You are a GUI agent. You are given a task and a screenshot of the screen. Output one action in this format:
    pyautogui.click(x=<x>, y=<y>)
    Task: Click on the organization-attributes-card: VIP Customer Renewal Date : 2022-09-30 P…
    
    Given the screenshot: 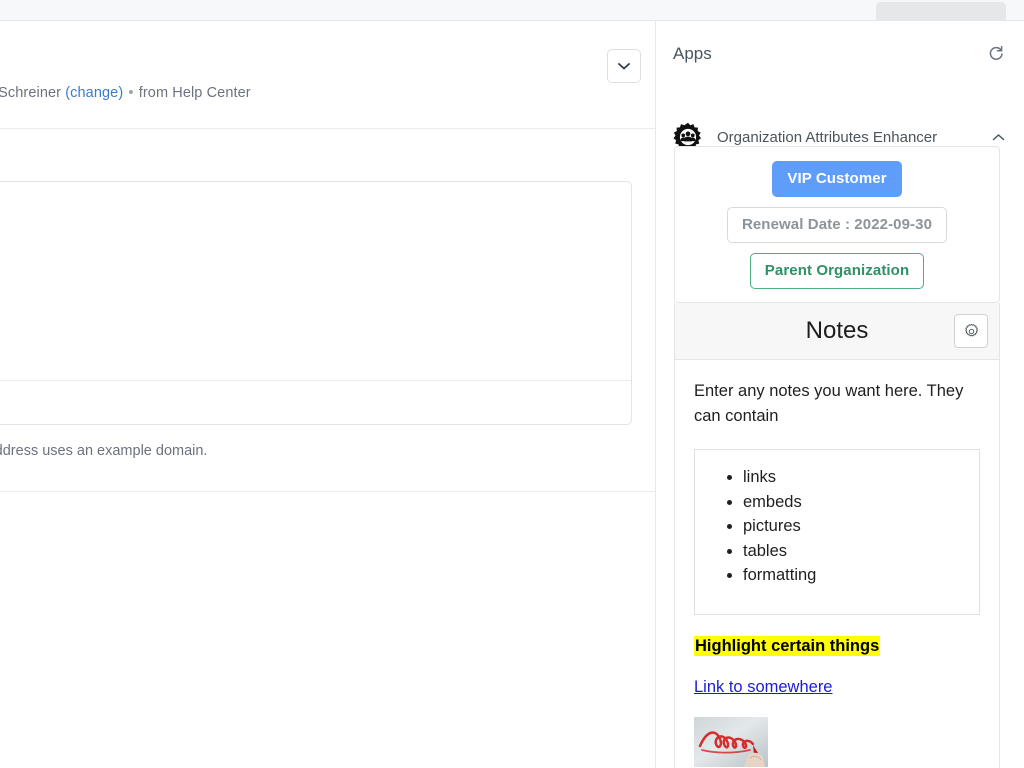 What is the action you would take?
    pyautogui.click(x=837, y=224)
    